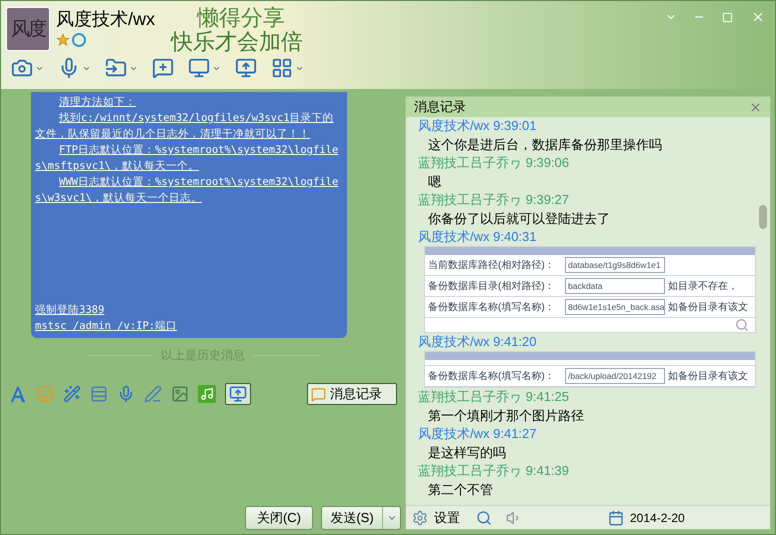 This screenshot has width=776, height=535. What do you see at coordinates (467, 453) in the screenshot?
I see `message-text: 是这样写的吗` at bounding box center [467, 453].